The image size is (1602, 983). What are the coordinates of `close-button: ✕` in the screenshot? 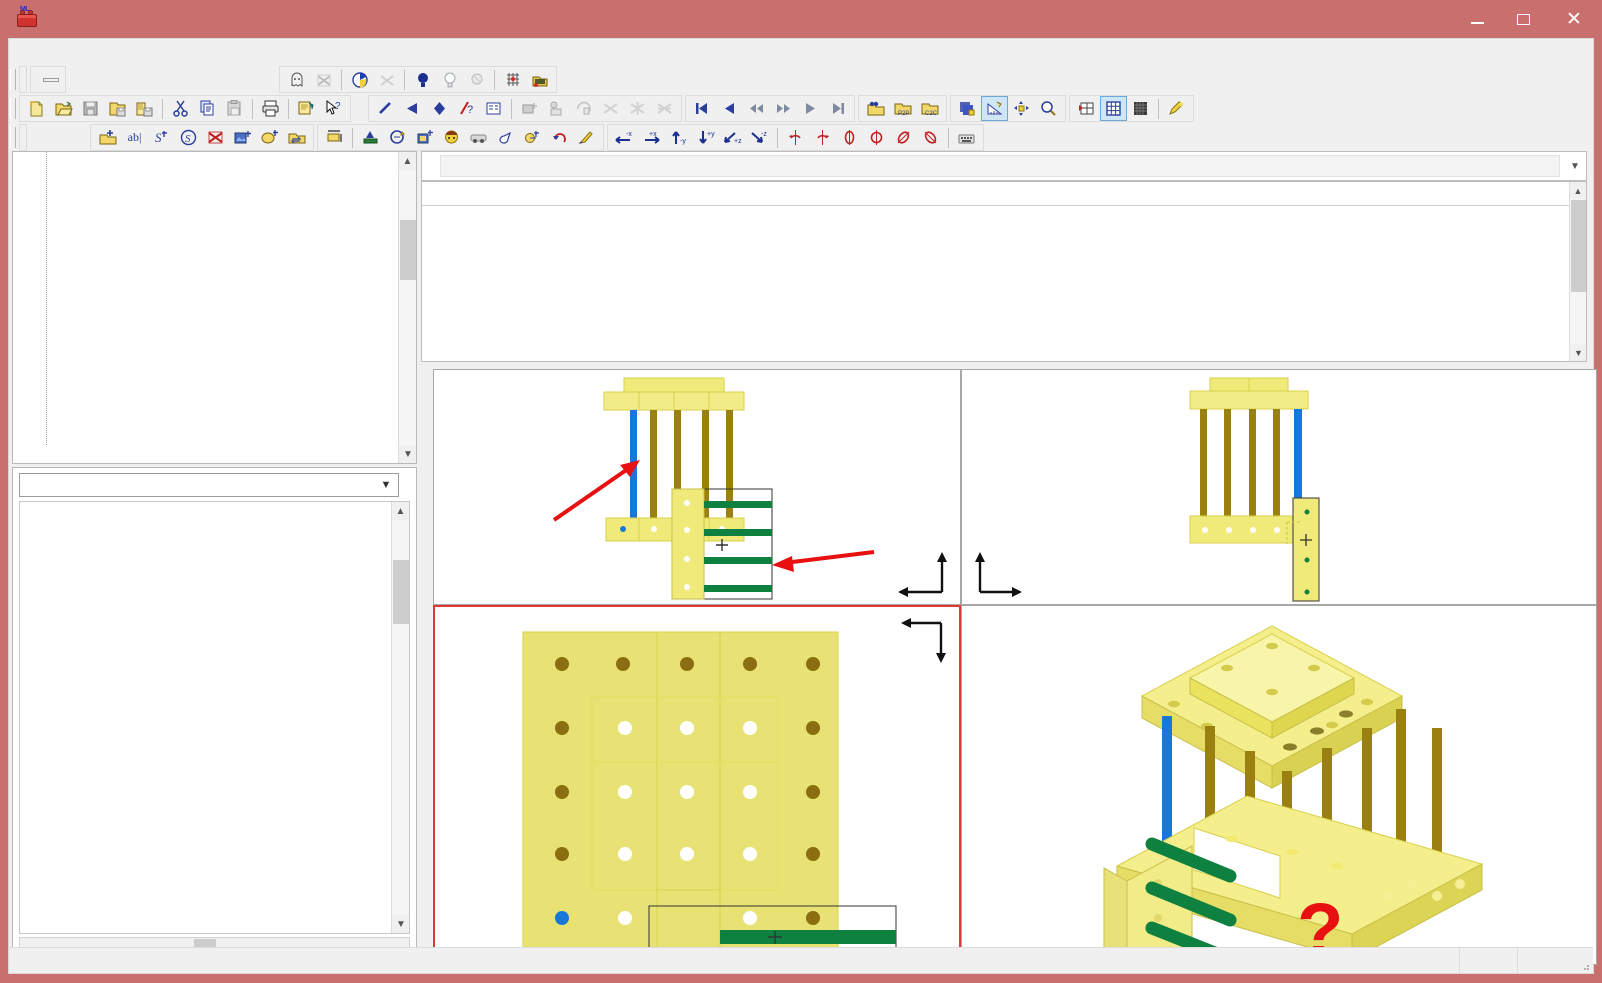 It's located at (1574, 19).